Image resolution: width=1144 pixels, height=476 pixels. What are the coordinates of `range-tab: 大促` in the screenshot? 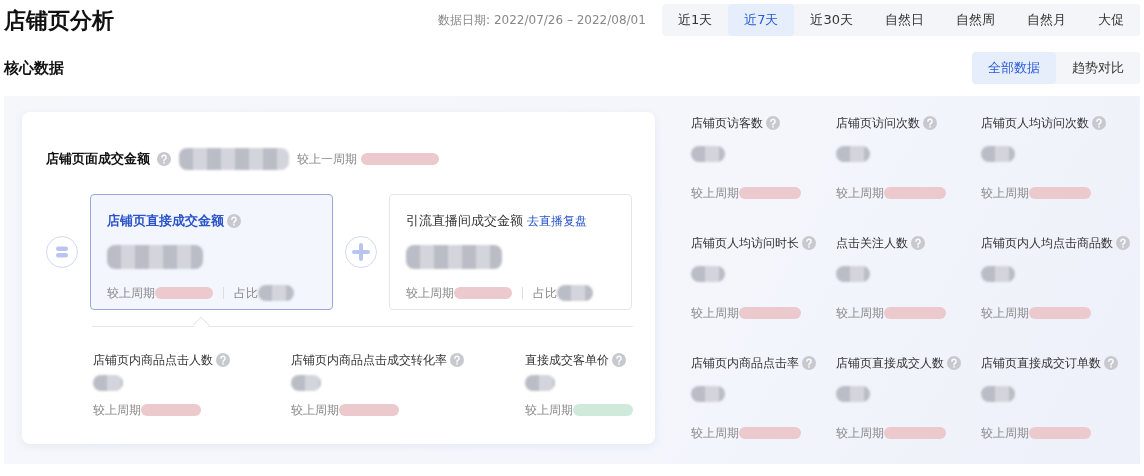 It's located at (1111, 20).